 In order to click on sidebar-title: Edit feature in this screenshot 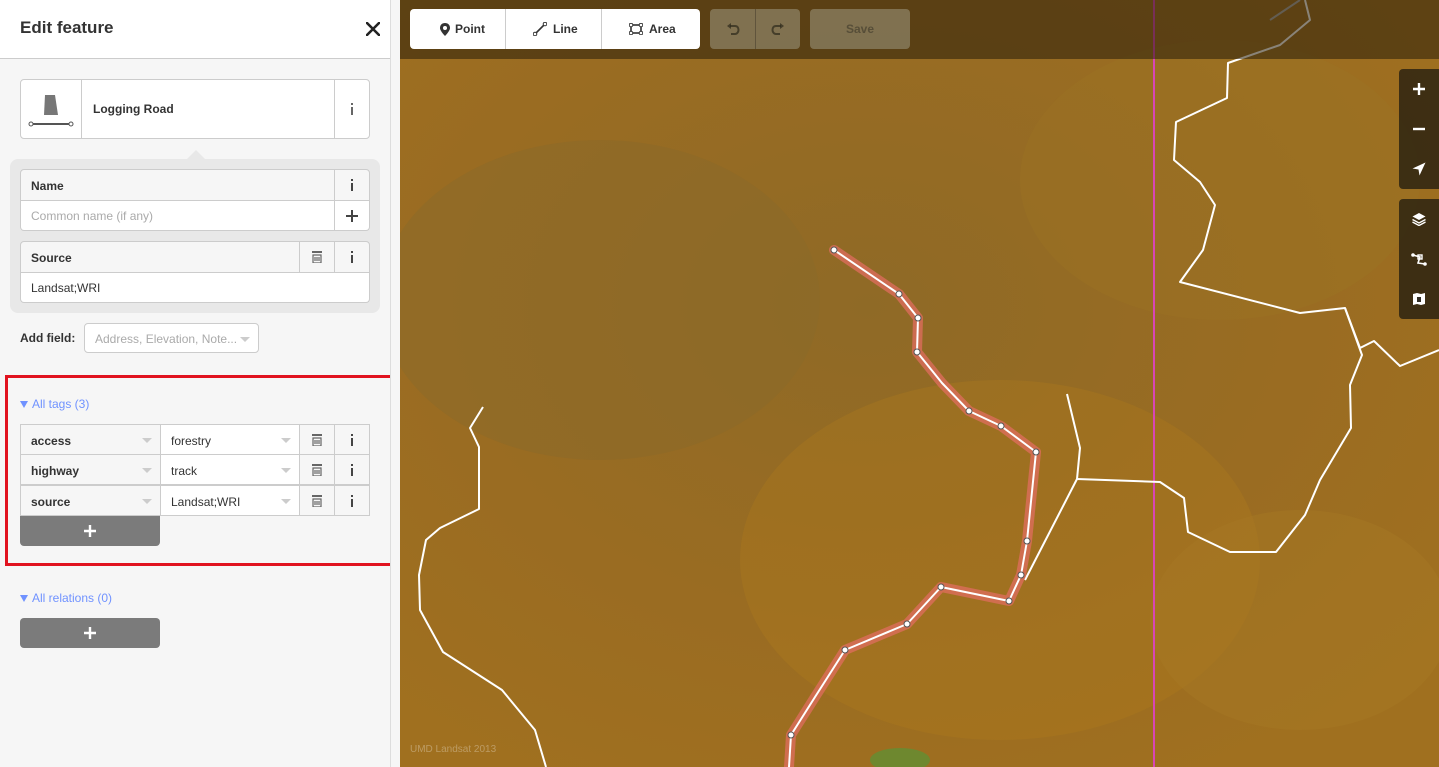, I will do `click(67, 27)`.